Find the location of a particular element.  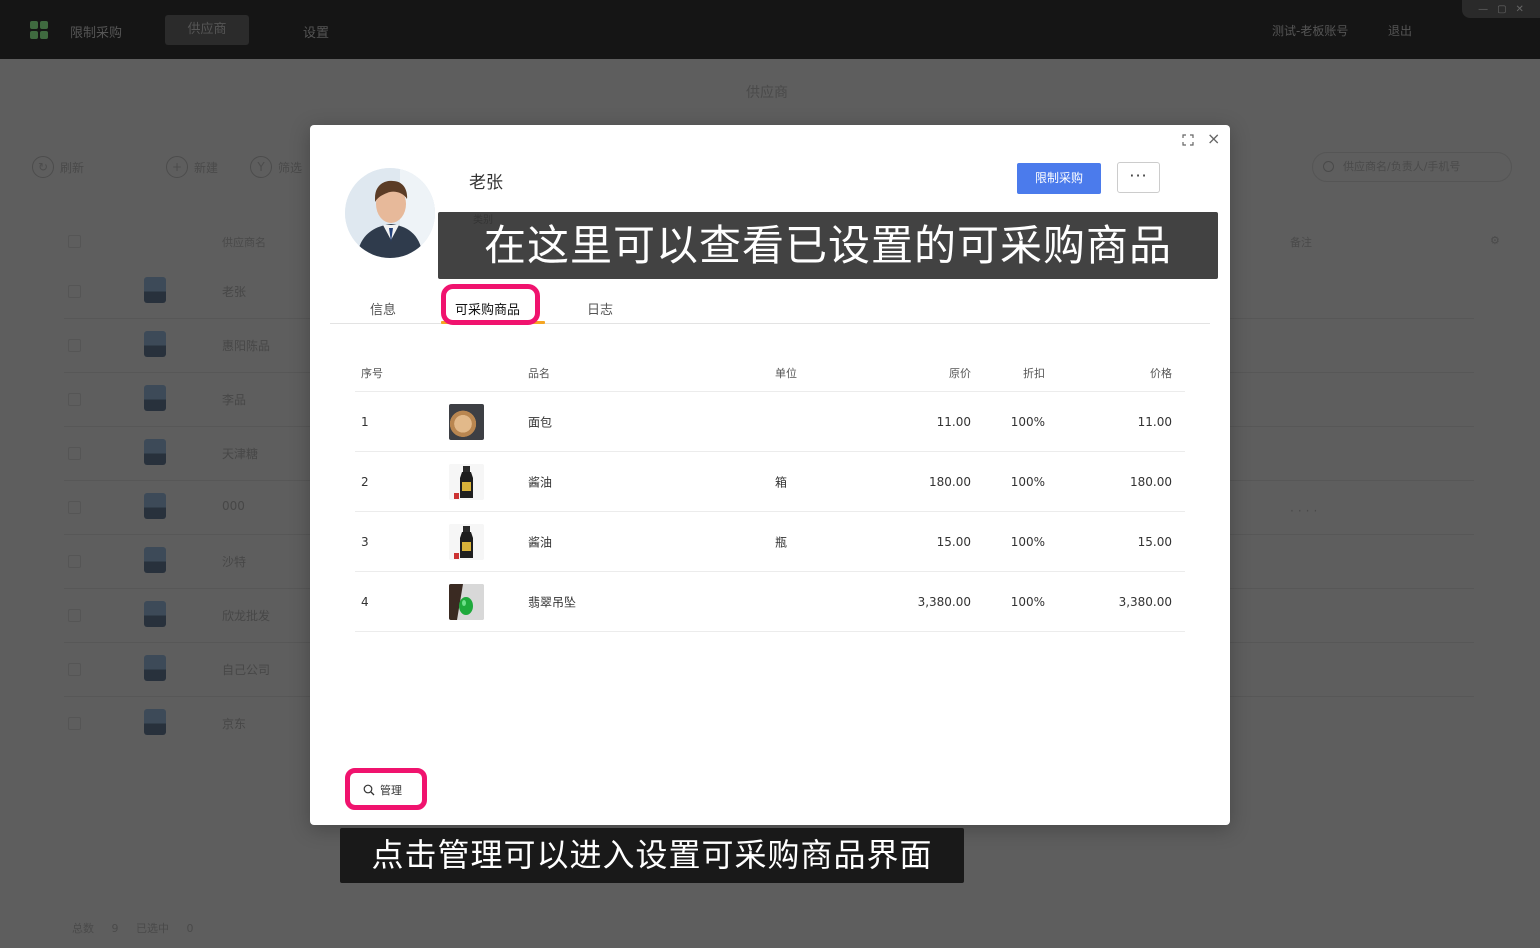

row-price: 3,380.00 is located at coordinates (1145, 601).